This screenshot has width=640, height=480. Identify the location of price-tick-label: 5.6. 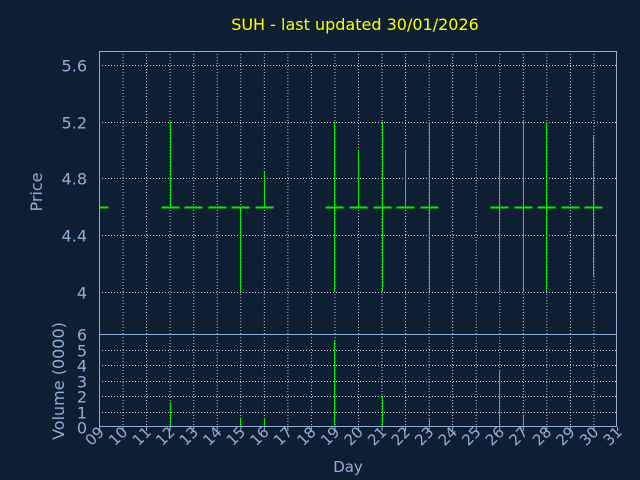
(74, 66).